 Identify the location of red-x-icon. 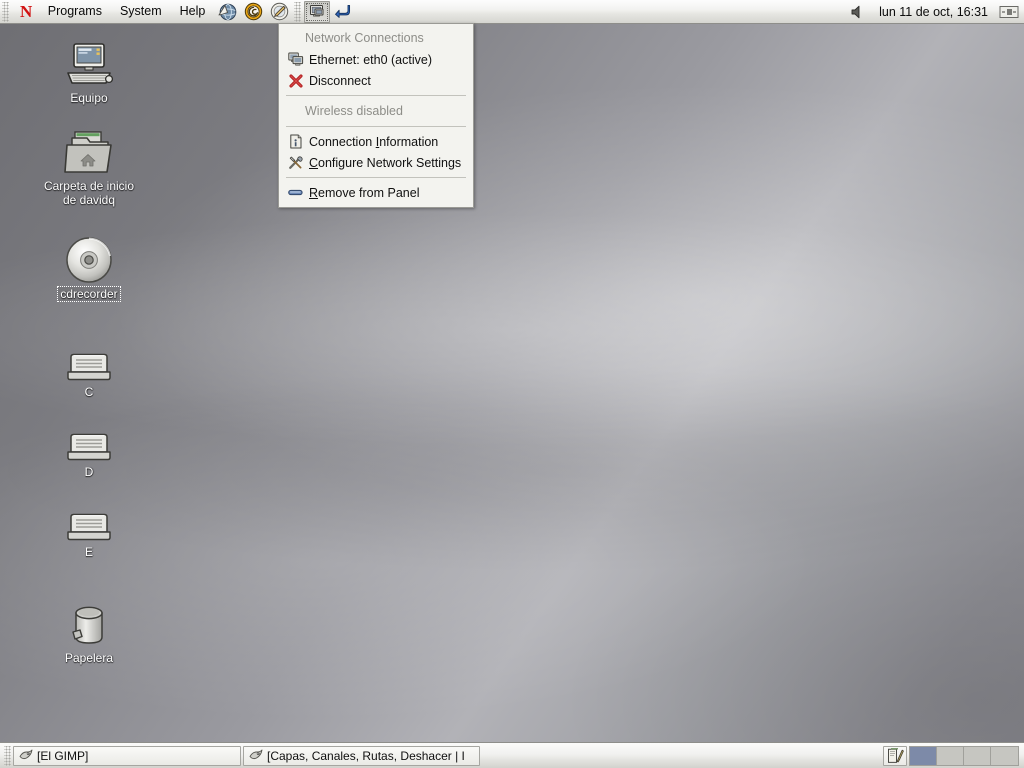
(295, 80).